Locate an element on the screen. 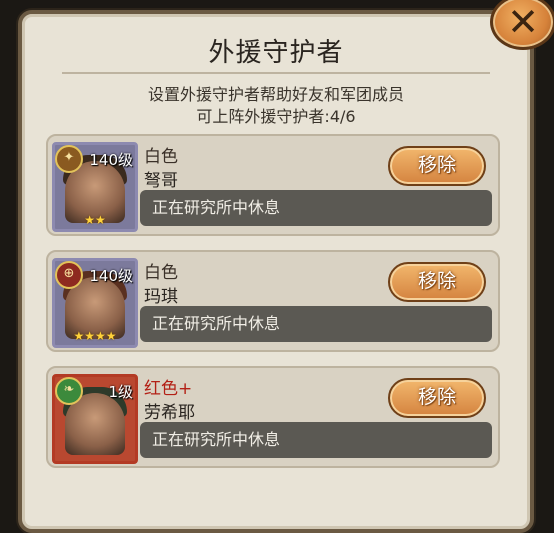 The width and height of the screenshot is (554, 533). faction-emblem-icon: ❧ is located at coordinates (69, 391).